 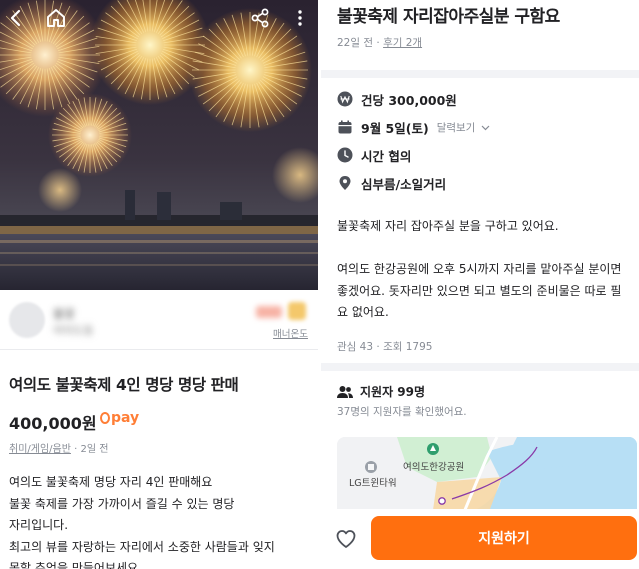 What do you see at coordinates (504, 538) in the screenshot?
I see `apply-button: 지원하기` at bounding box center [504, 538].